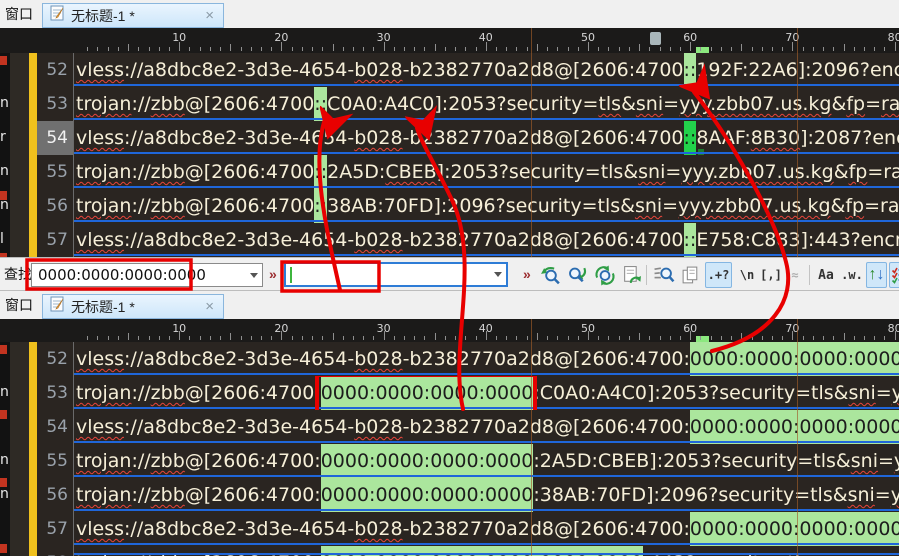 This screenshot has width=899, height=556. Describe the element at coordinates (795, 275) in the screenshot. I see `fuzzy-match-toggle-button: ≈` at that location.